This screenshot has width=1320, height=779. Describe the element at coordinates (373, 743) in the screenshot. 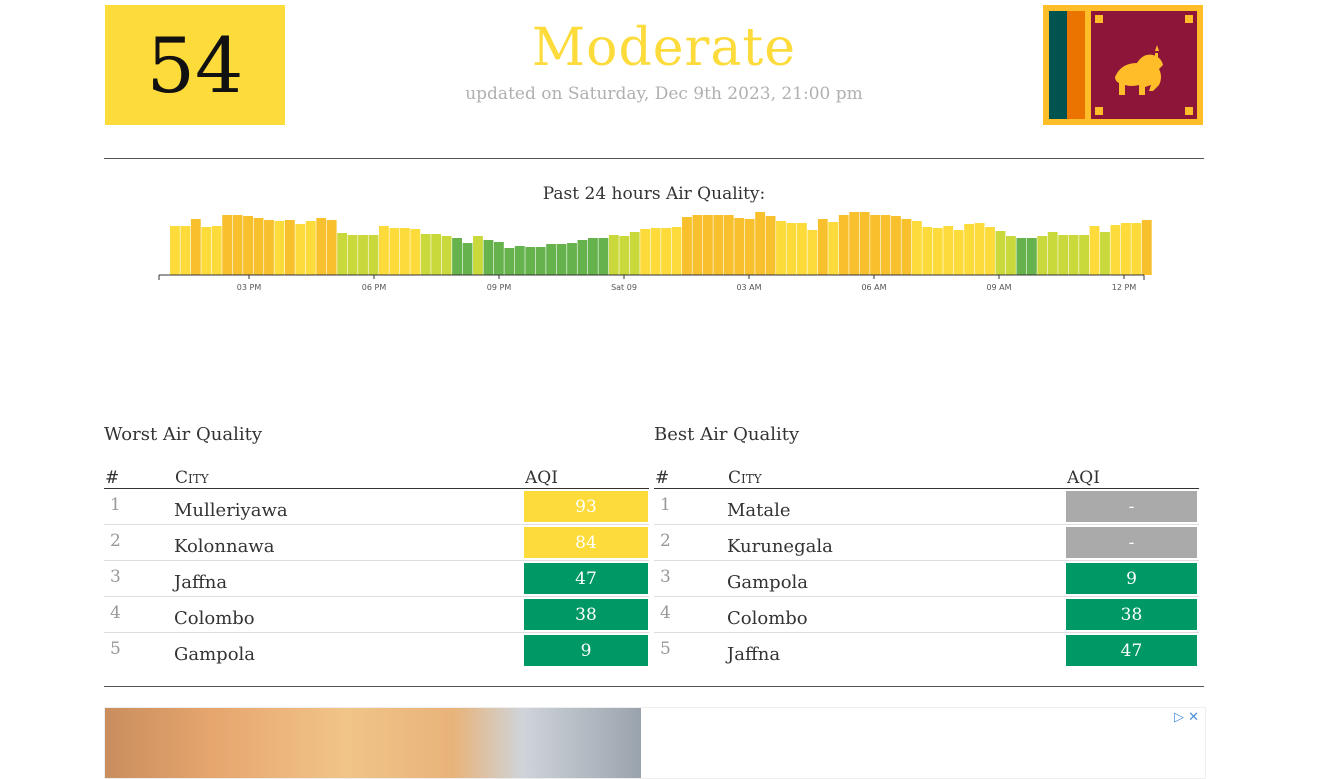

I see `burger-ad-image` at that location.